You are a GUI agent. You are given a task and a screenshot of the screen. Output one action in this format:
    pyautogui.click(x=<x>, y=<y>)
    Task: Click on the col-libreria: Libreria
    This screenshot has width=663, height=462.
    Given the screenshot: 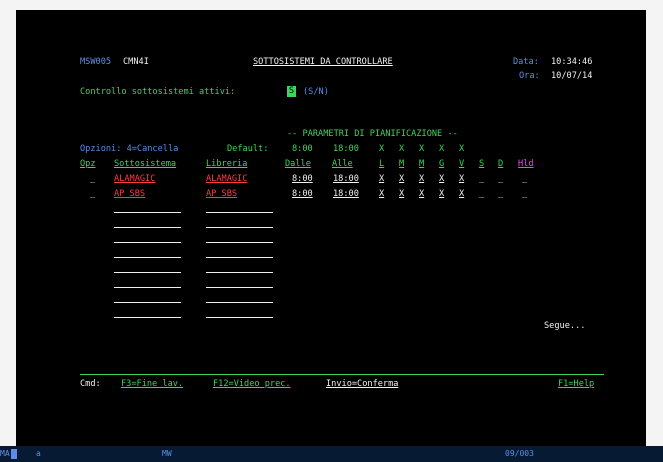 What is the action you would take?
    pyautogui.click(x=227, y=164)
    